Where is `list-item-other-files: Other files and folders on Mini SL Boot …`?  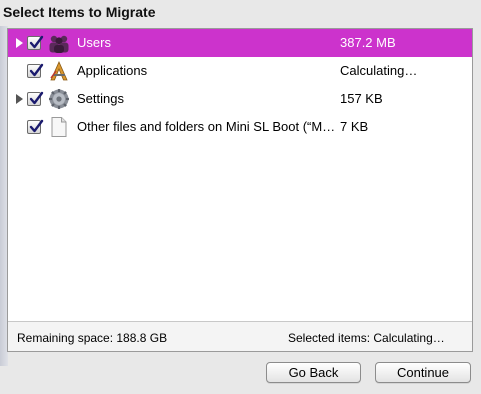
list-item-other-files: Other files and folders on Mini SL Boot … is located at coordinates (240, 127).